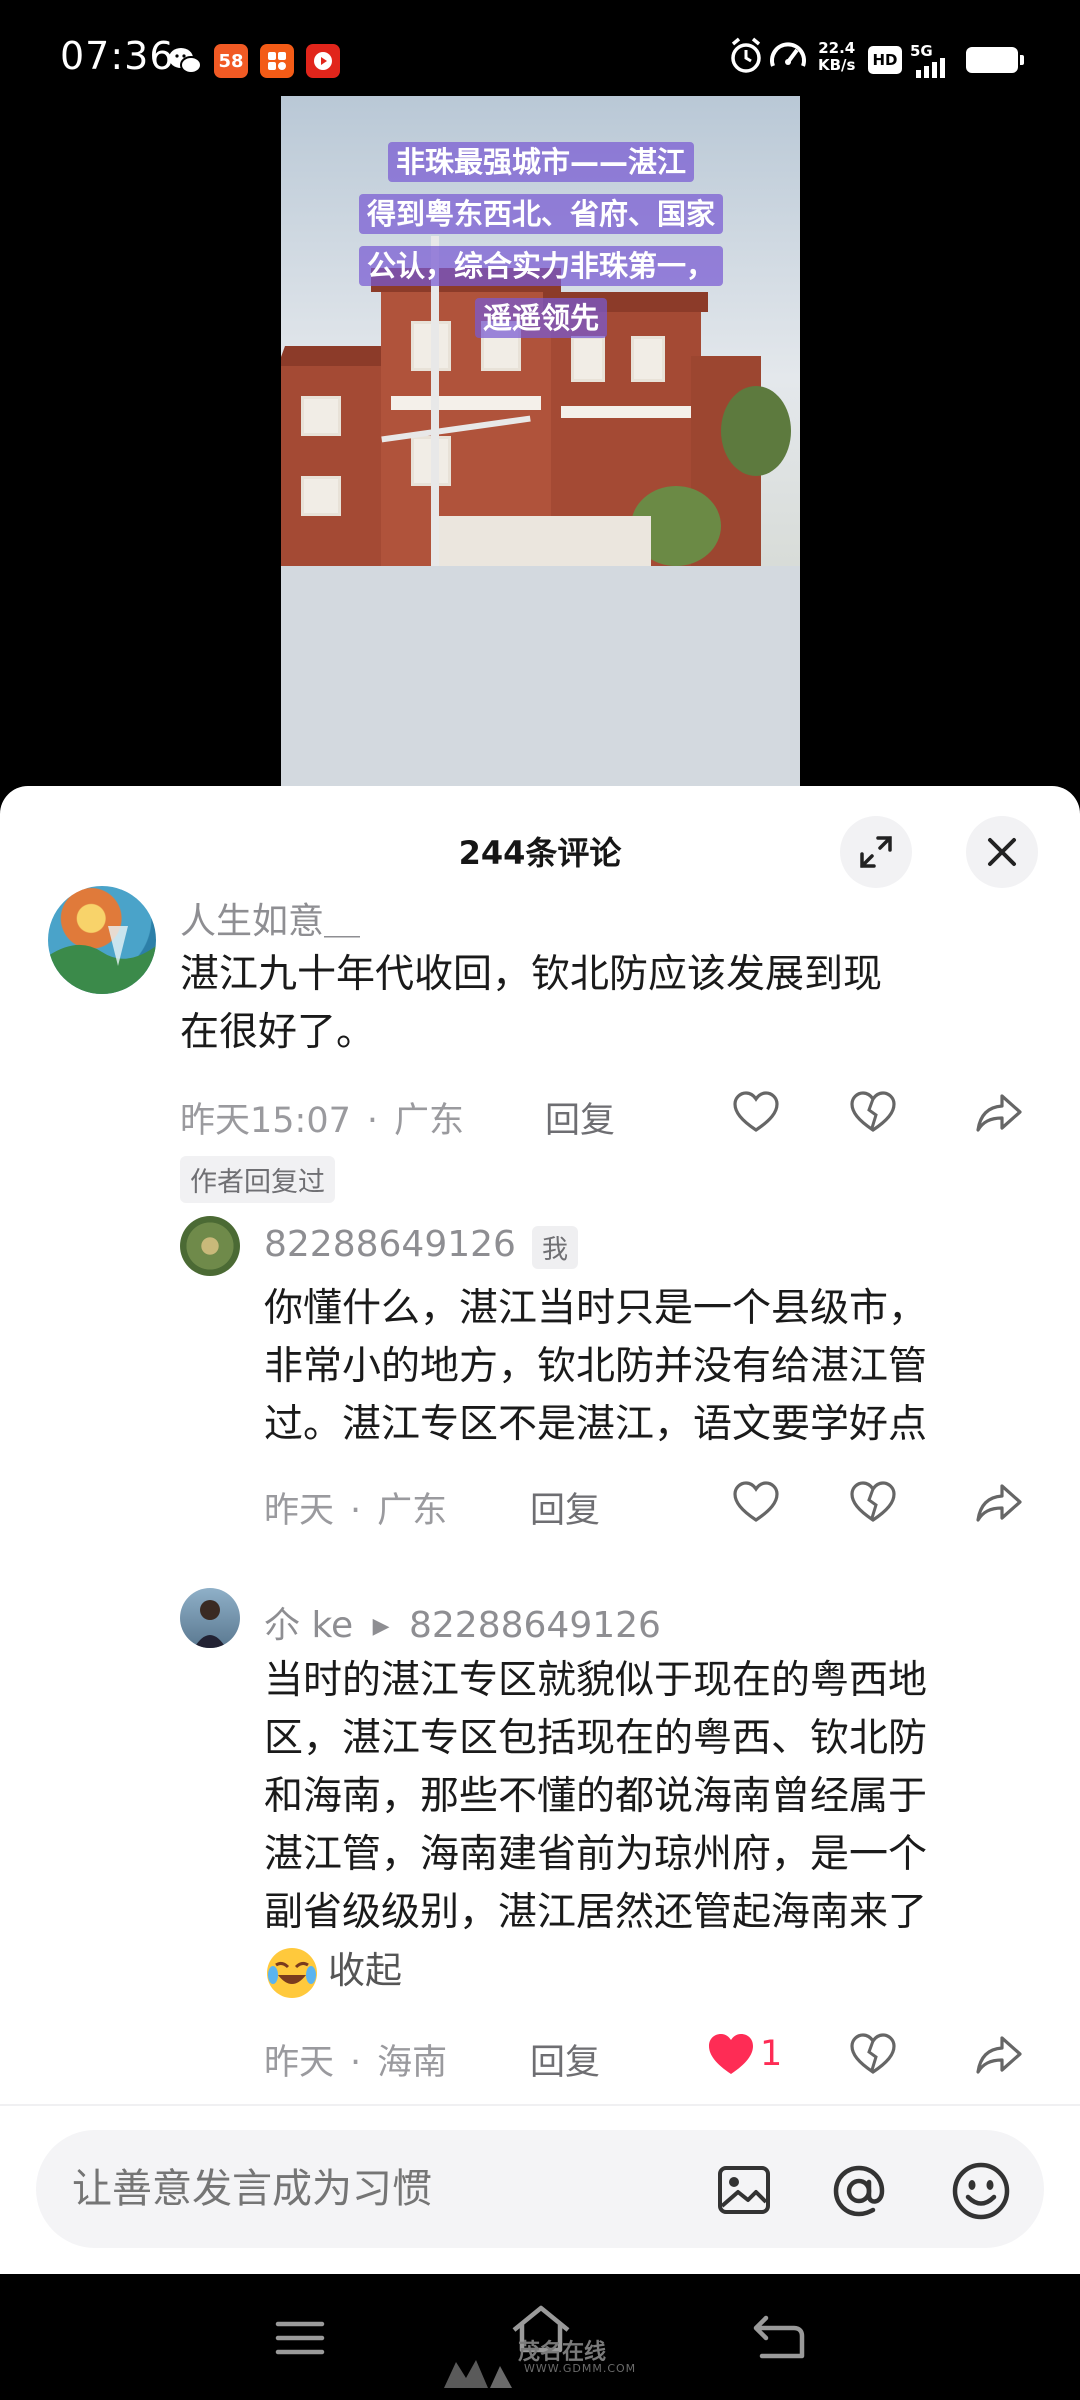 The height and width of the screenshot is (2400, 1080). Describe the element at coordinates (300, 2338) in the screenshot. I see `menu-icon` at that location.